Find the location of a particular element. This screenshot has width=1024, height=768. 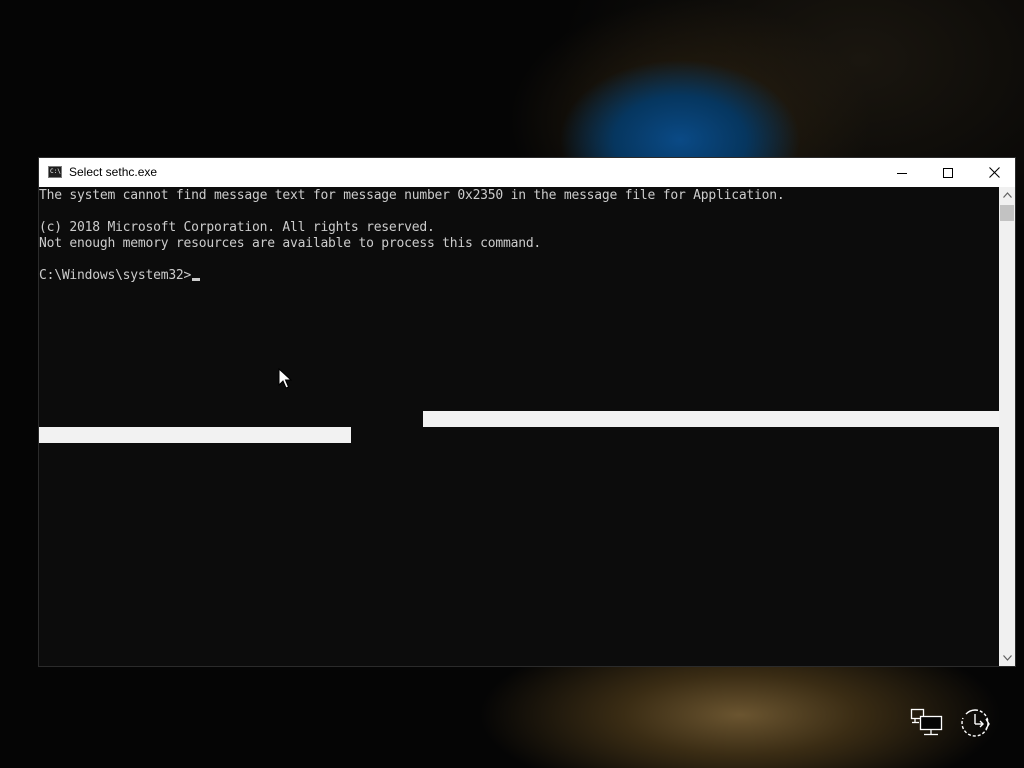

console-prompt: C:\Windows\system32> is located at coordinates (115, 275).